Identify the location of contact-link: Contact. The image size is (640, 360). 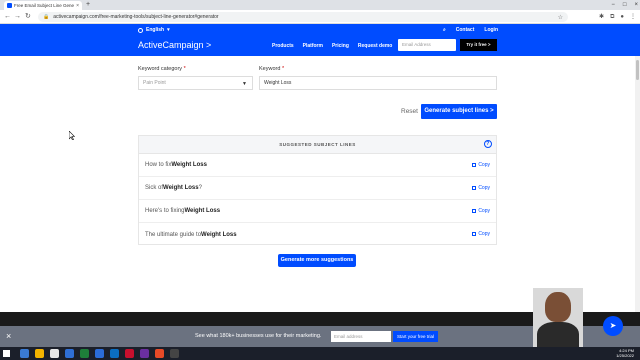
(465, 30).